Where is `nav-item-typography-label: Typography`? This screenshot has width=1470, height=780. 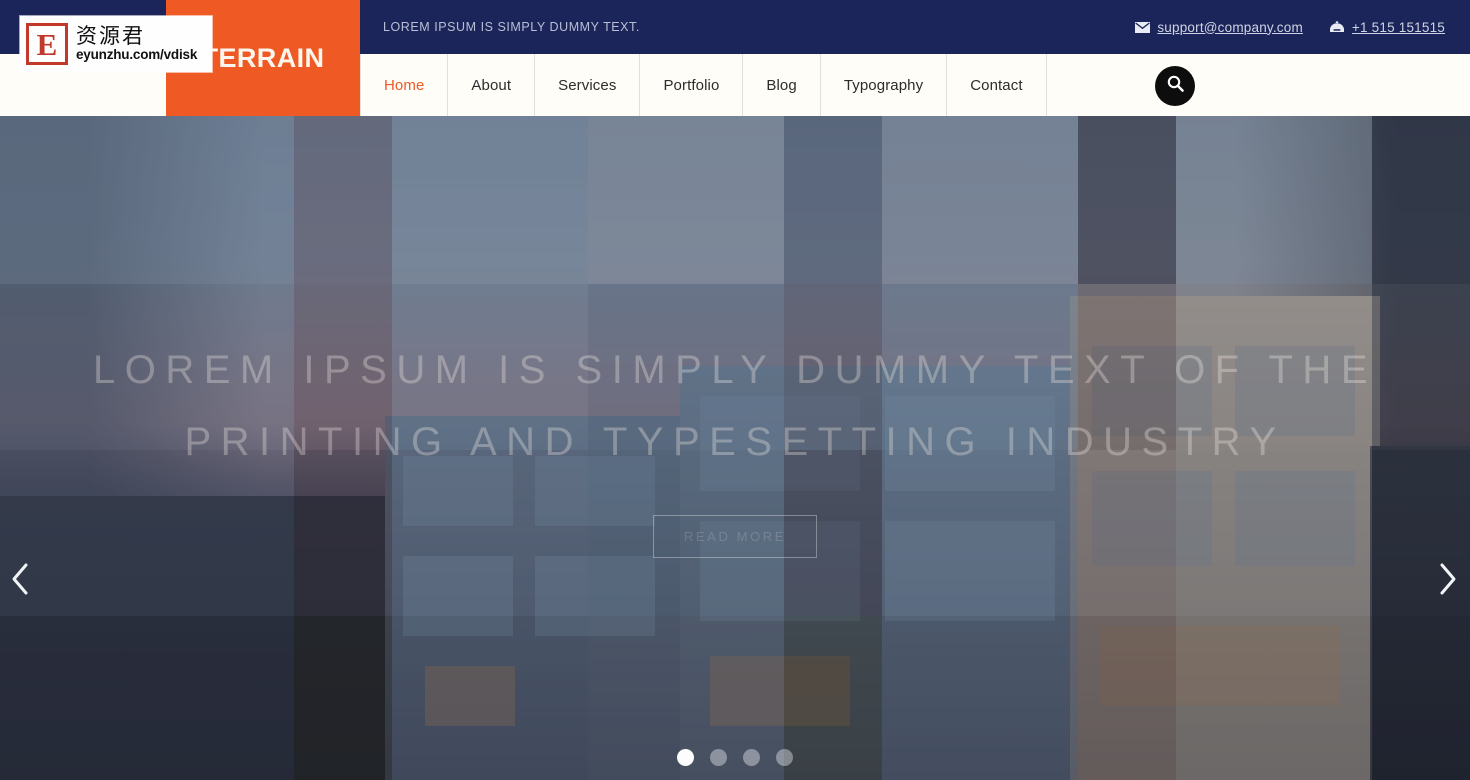
nav-item-typography-label: Typography is located at coordinates (883, 85).